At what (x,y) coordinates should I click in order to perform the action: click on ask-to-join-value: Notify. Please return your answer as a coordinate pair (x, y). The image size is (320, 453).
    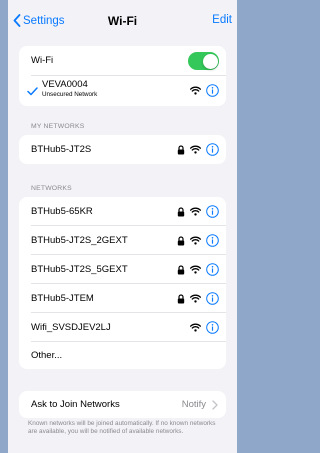
    Looking at the image, I should click on (193, 404).